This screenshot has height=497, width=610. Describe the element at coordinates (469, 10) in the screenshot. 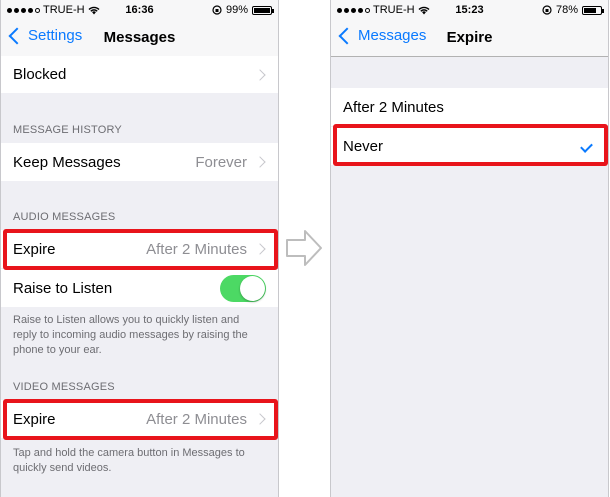

I see `status-bar: TRUE-H 15:23 78%` at that location.